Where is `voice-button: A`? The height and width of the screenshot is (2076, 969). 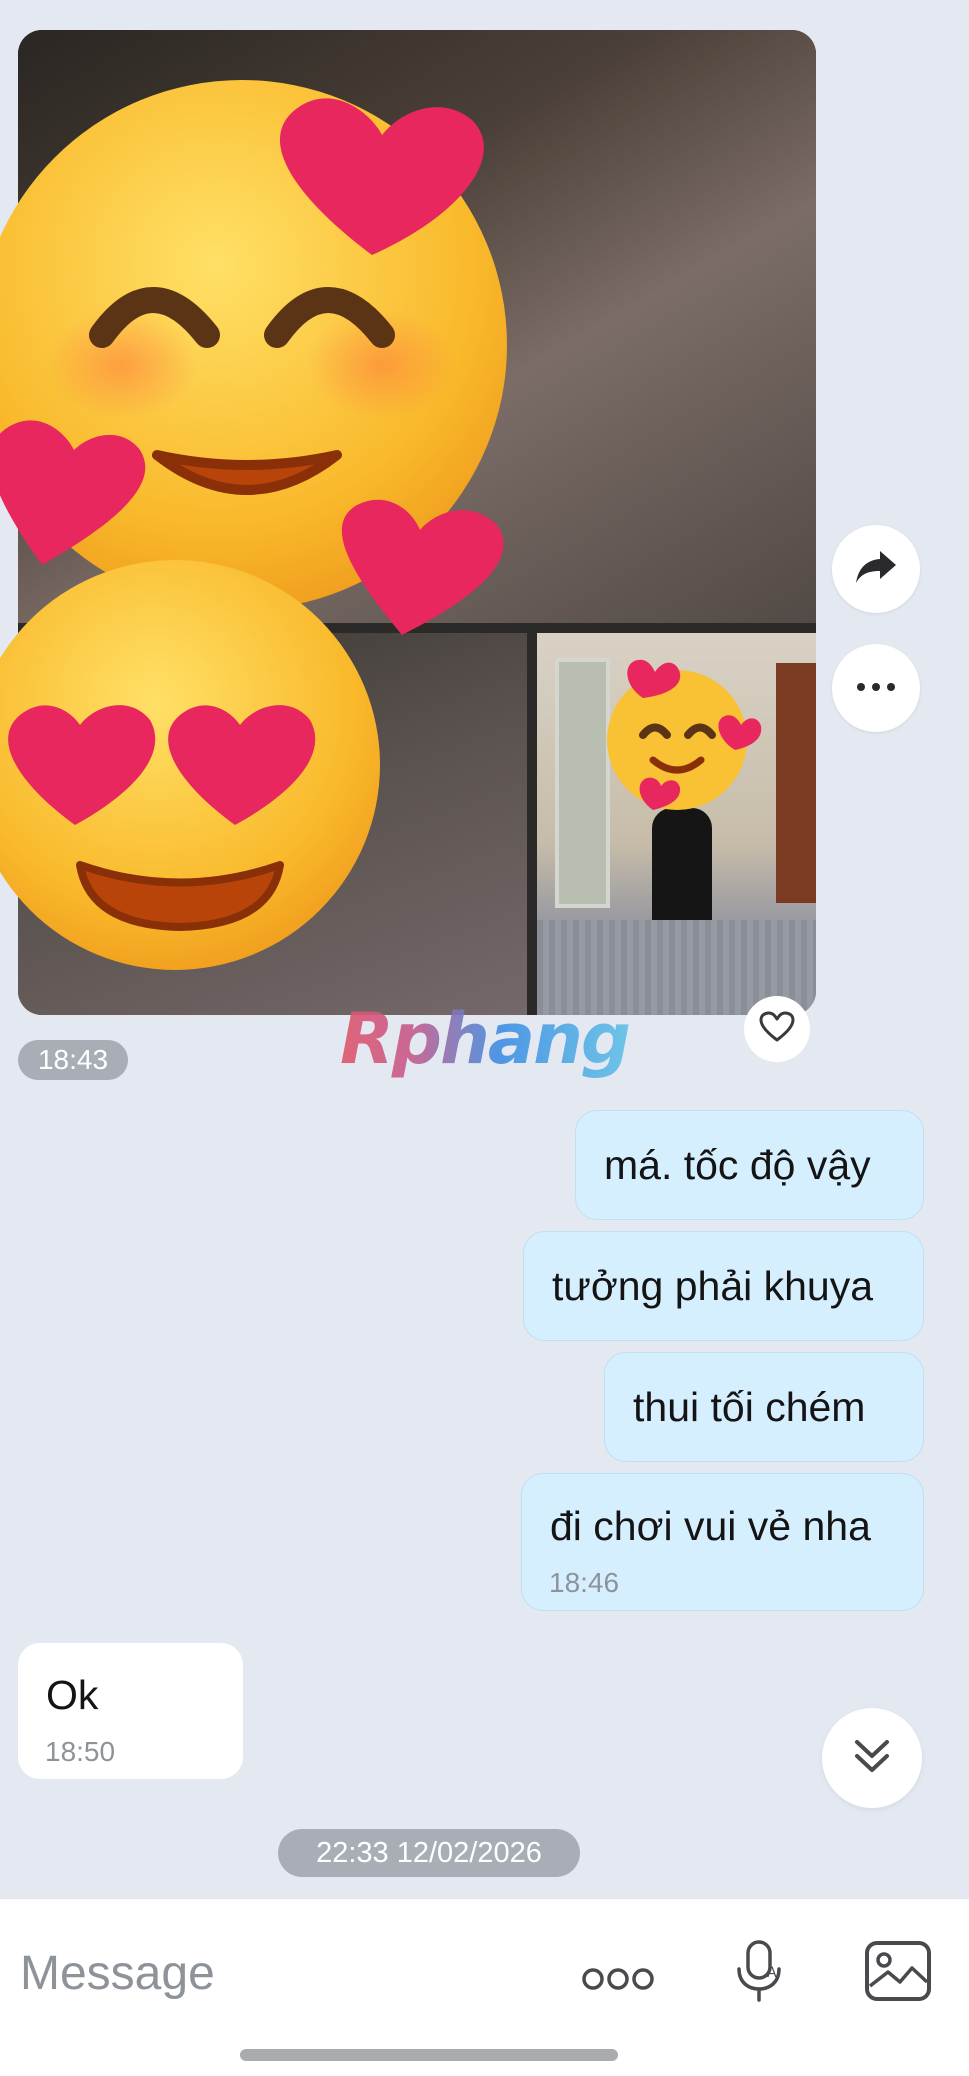
voice-button: A is located at coordinates (759, 1973).